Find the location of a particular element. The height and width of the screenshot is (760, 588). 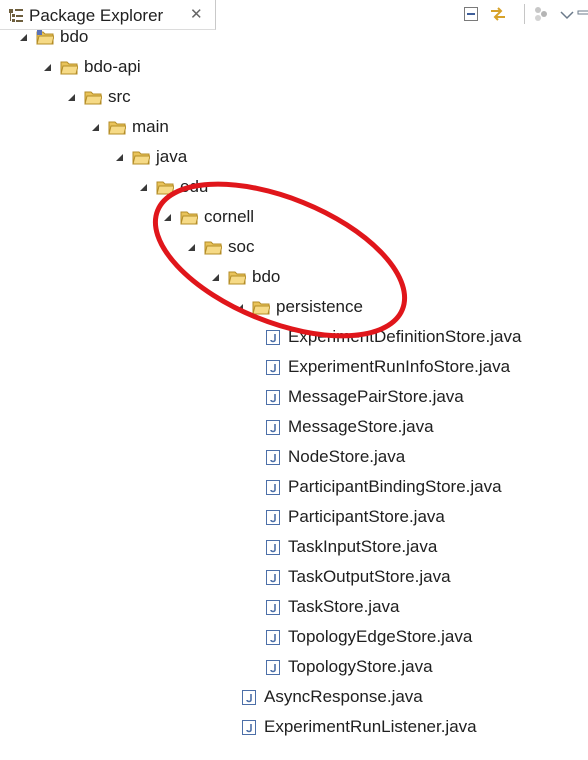

focus-on-active-task-icon is located at coordinates (541, 14).